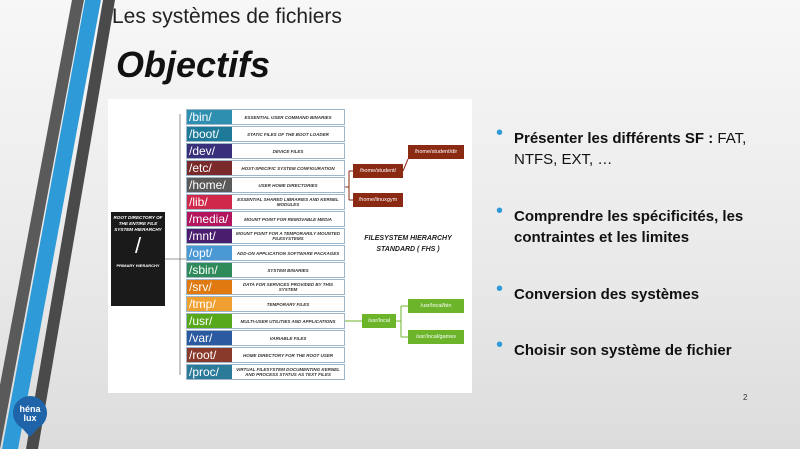 The image size is (800, 449). I want to click on directory-name: /root/, so click(209, 355).